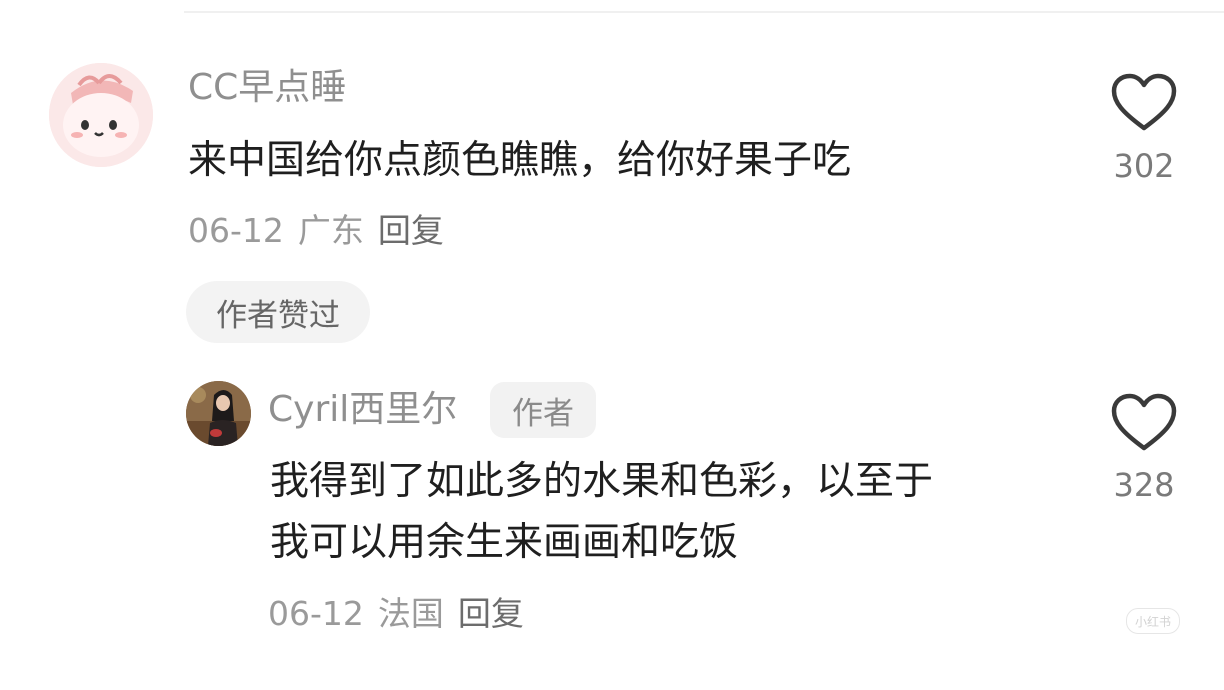 This screenshot has height=690, width=1224. What do you see at coordinates (602, 481) in the screenshot?
I see `reply-text-line-1: 我得到了如此多的水果和色彩，以至于` at bounding box center [602, 481].